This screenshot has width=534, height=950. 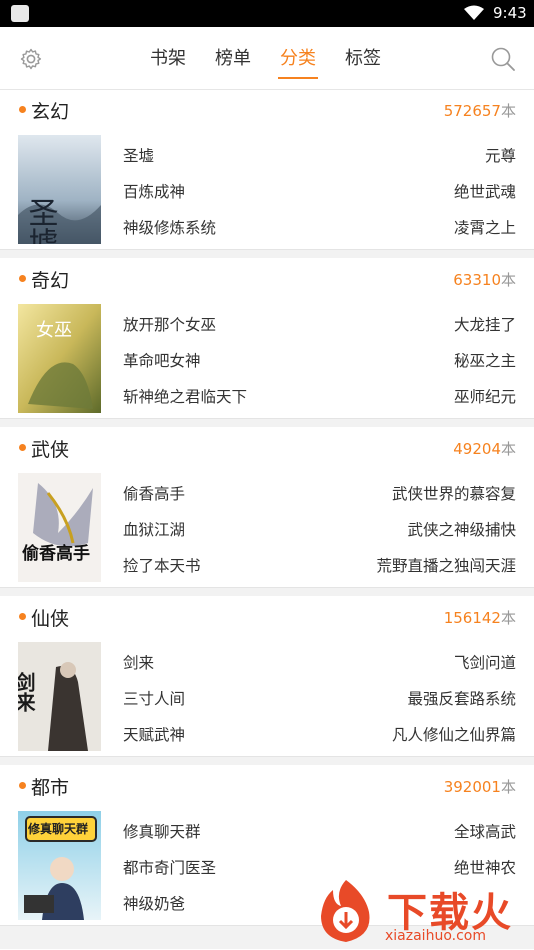 I want to click on book-title: 捡了本天书, so click(x=162, y=565).